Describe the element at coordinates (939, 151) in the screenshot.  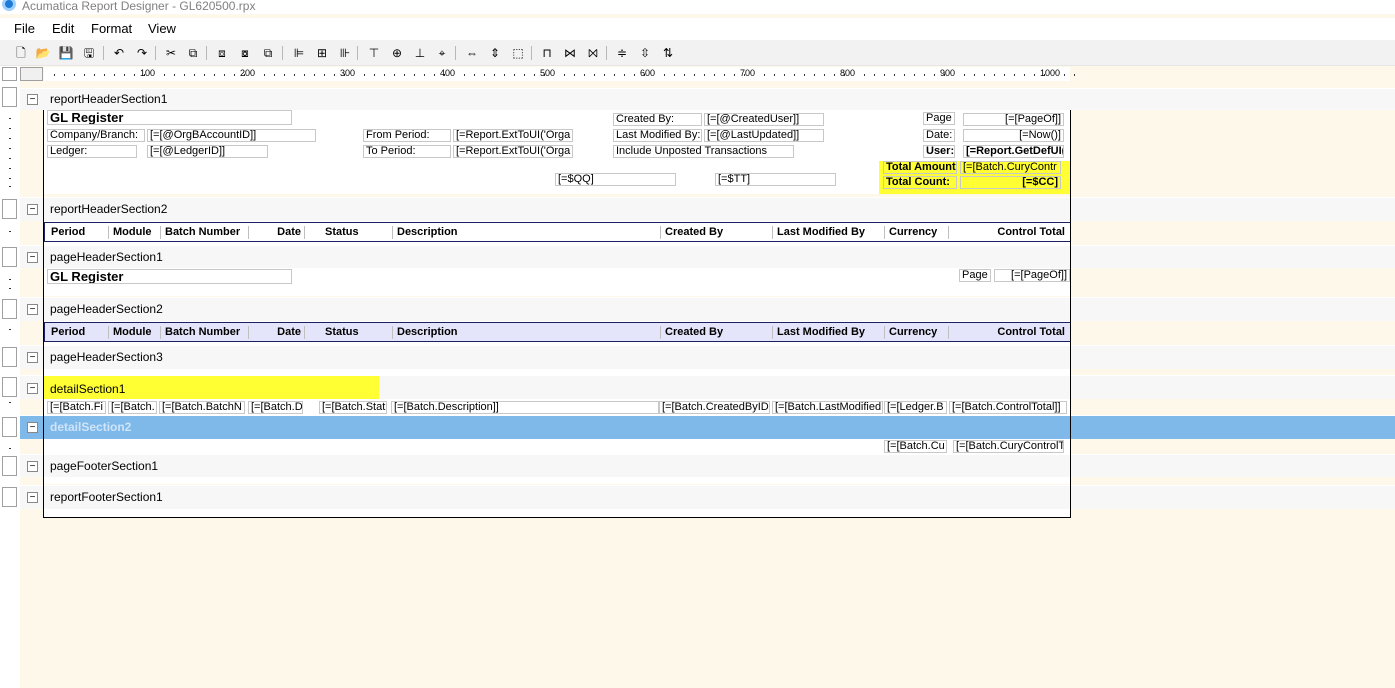
I see `user-label: User:` at that location.